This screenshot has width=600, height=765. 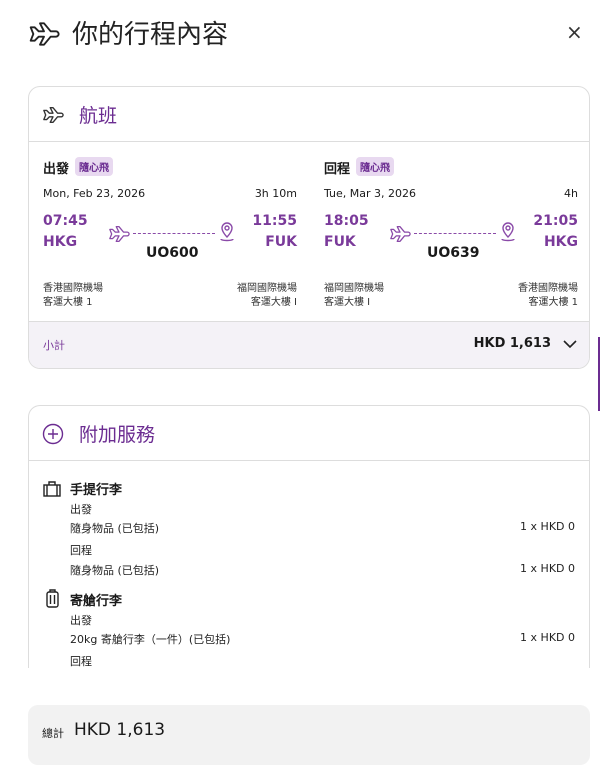 What do you see at coordinates (94, 193) in the screenshot?
I see `flight-date: Mon, Feb 23, 2026` at bounding box center [94, 193].